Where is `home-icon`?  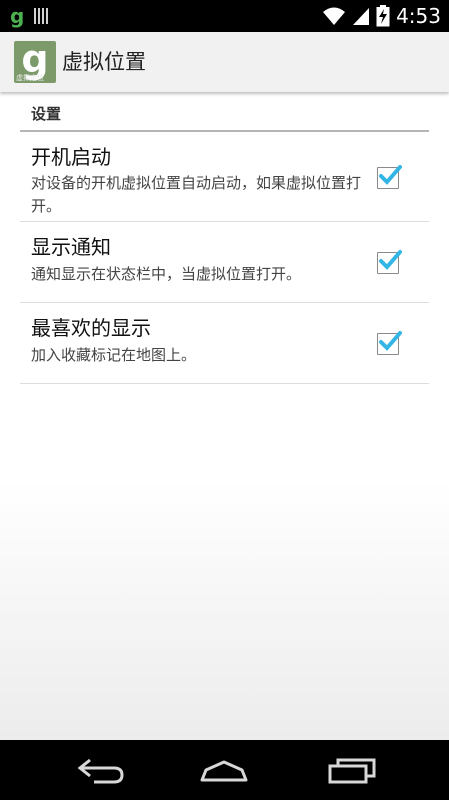 home-icon is located at coordinates (224, 770).